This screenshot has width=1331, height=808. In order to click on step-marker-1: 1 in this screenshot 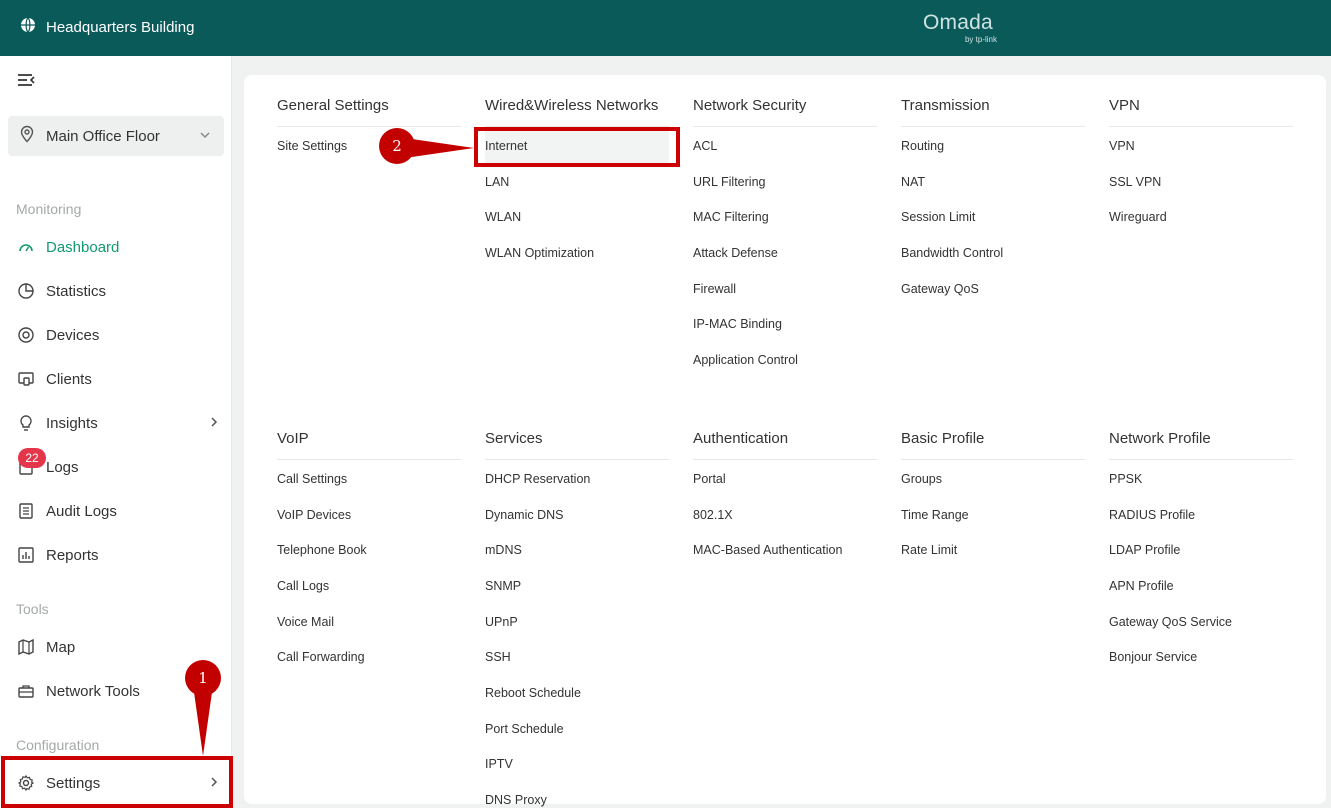, I will do `click(203, 678)`.